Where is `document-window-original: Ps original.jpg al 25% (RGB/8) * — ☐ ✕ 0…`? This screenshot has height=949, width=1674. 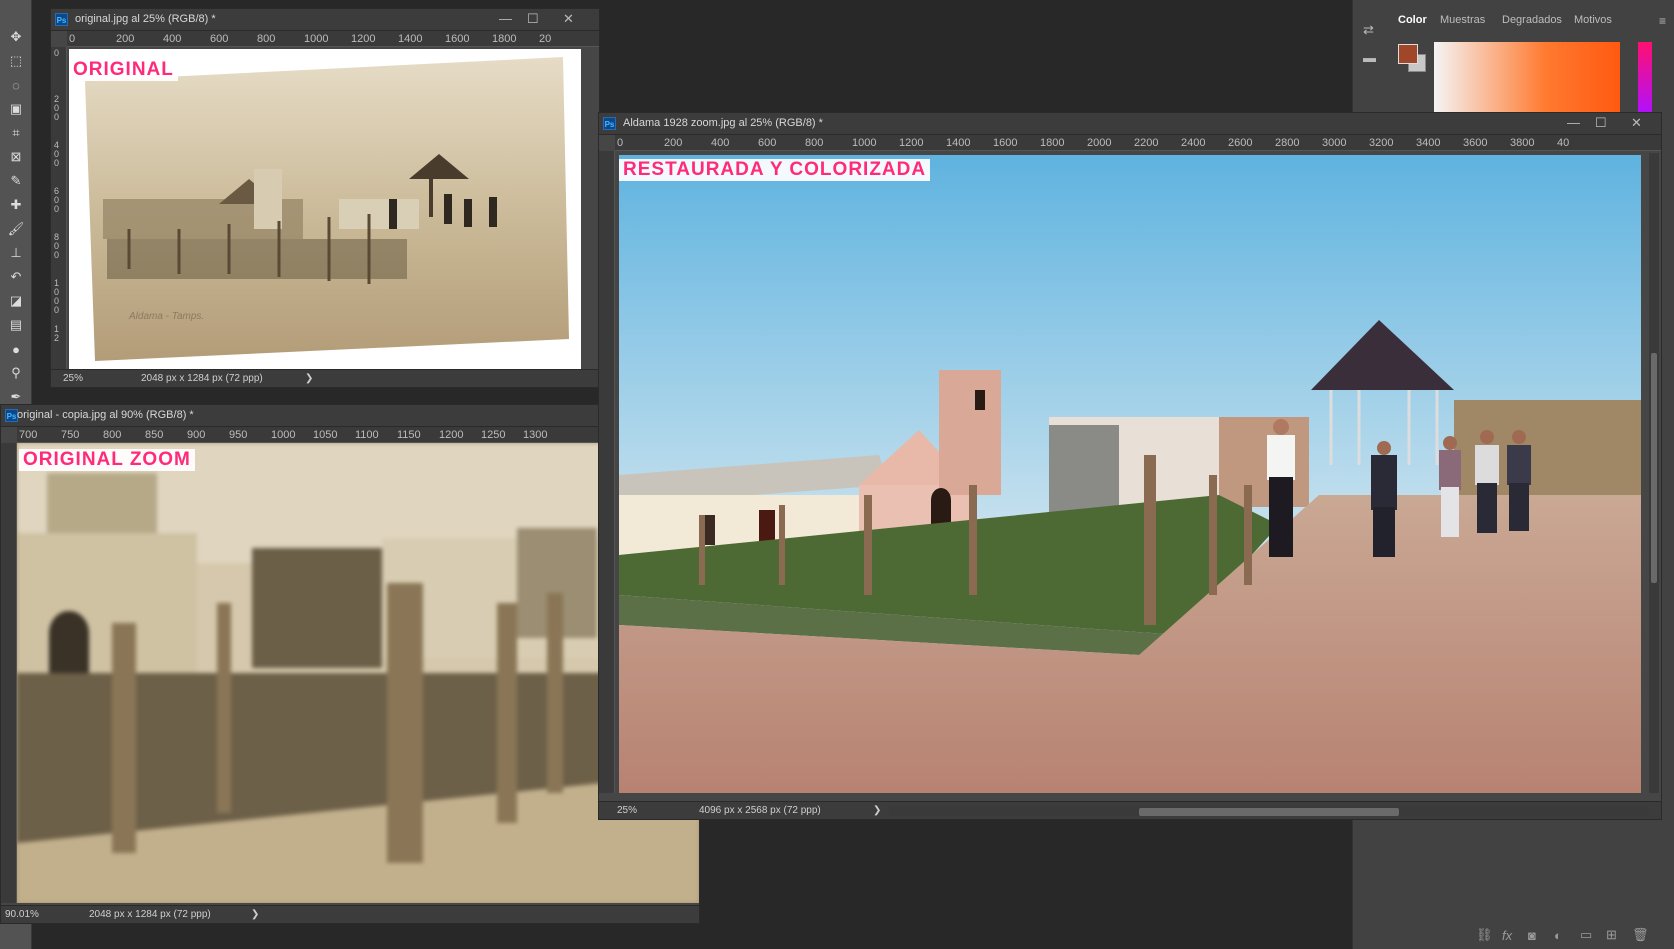
document-window-original: Ps original.jpg al 25% (RGB/8) * — ☐ ✕ 0… is located at coordinates (325, 198).